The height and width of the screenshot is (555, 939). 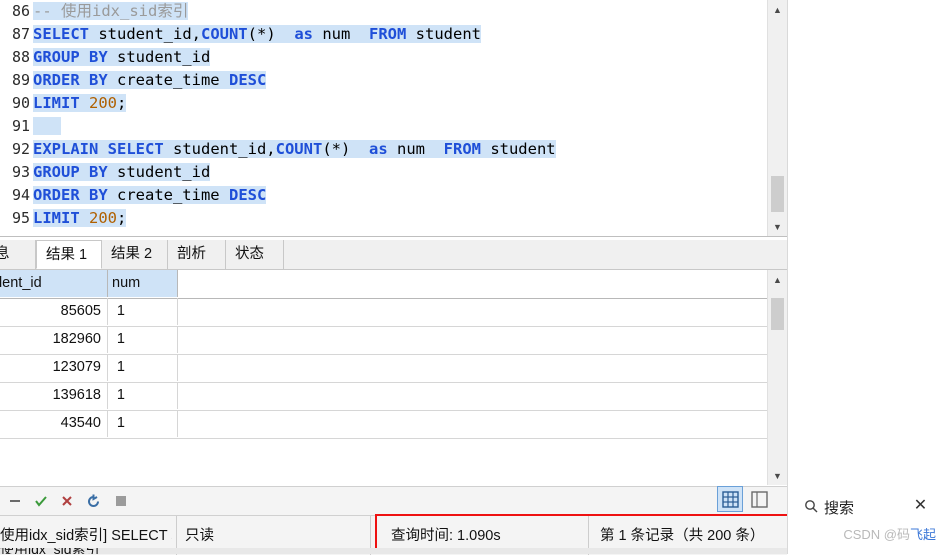 What do you see at coordinates (384, 396) in the screenshot?
I see `table-row: 139618 1` at bounding box center [384, 396].